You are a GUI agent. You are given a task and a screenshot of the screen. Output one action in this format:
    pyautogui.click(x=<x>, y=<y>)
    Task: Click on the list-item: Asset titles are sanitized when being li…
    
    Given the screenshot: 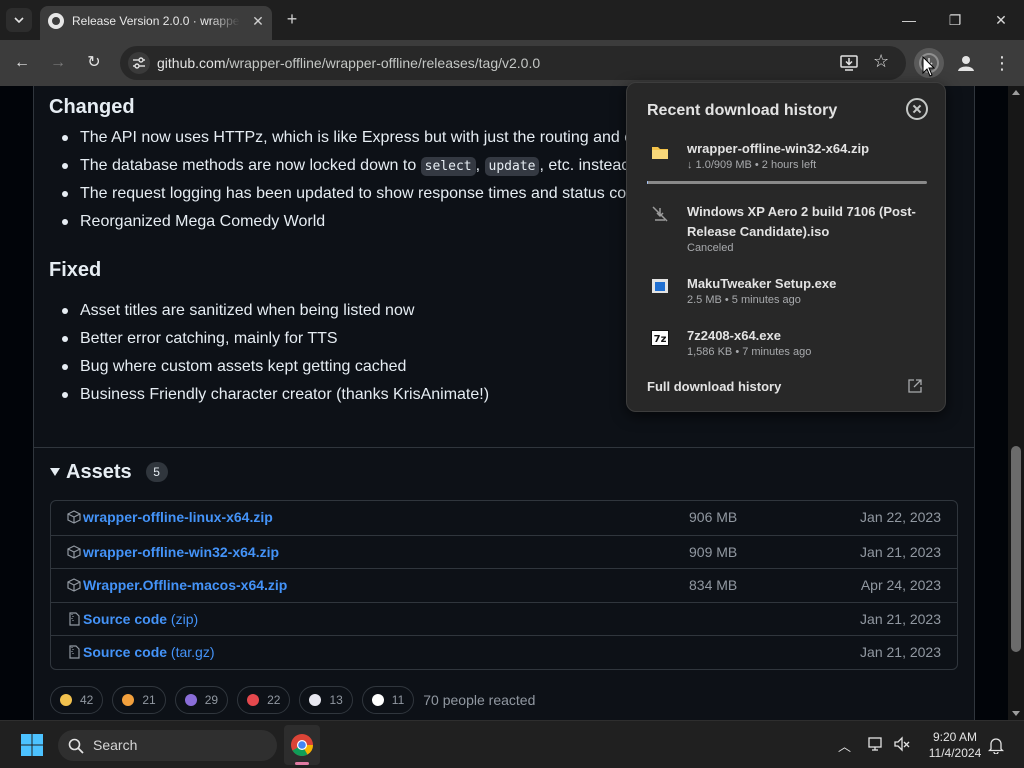 What is the action you would take?
    pyautogui.click(x=269, y=314)
    